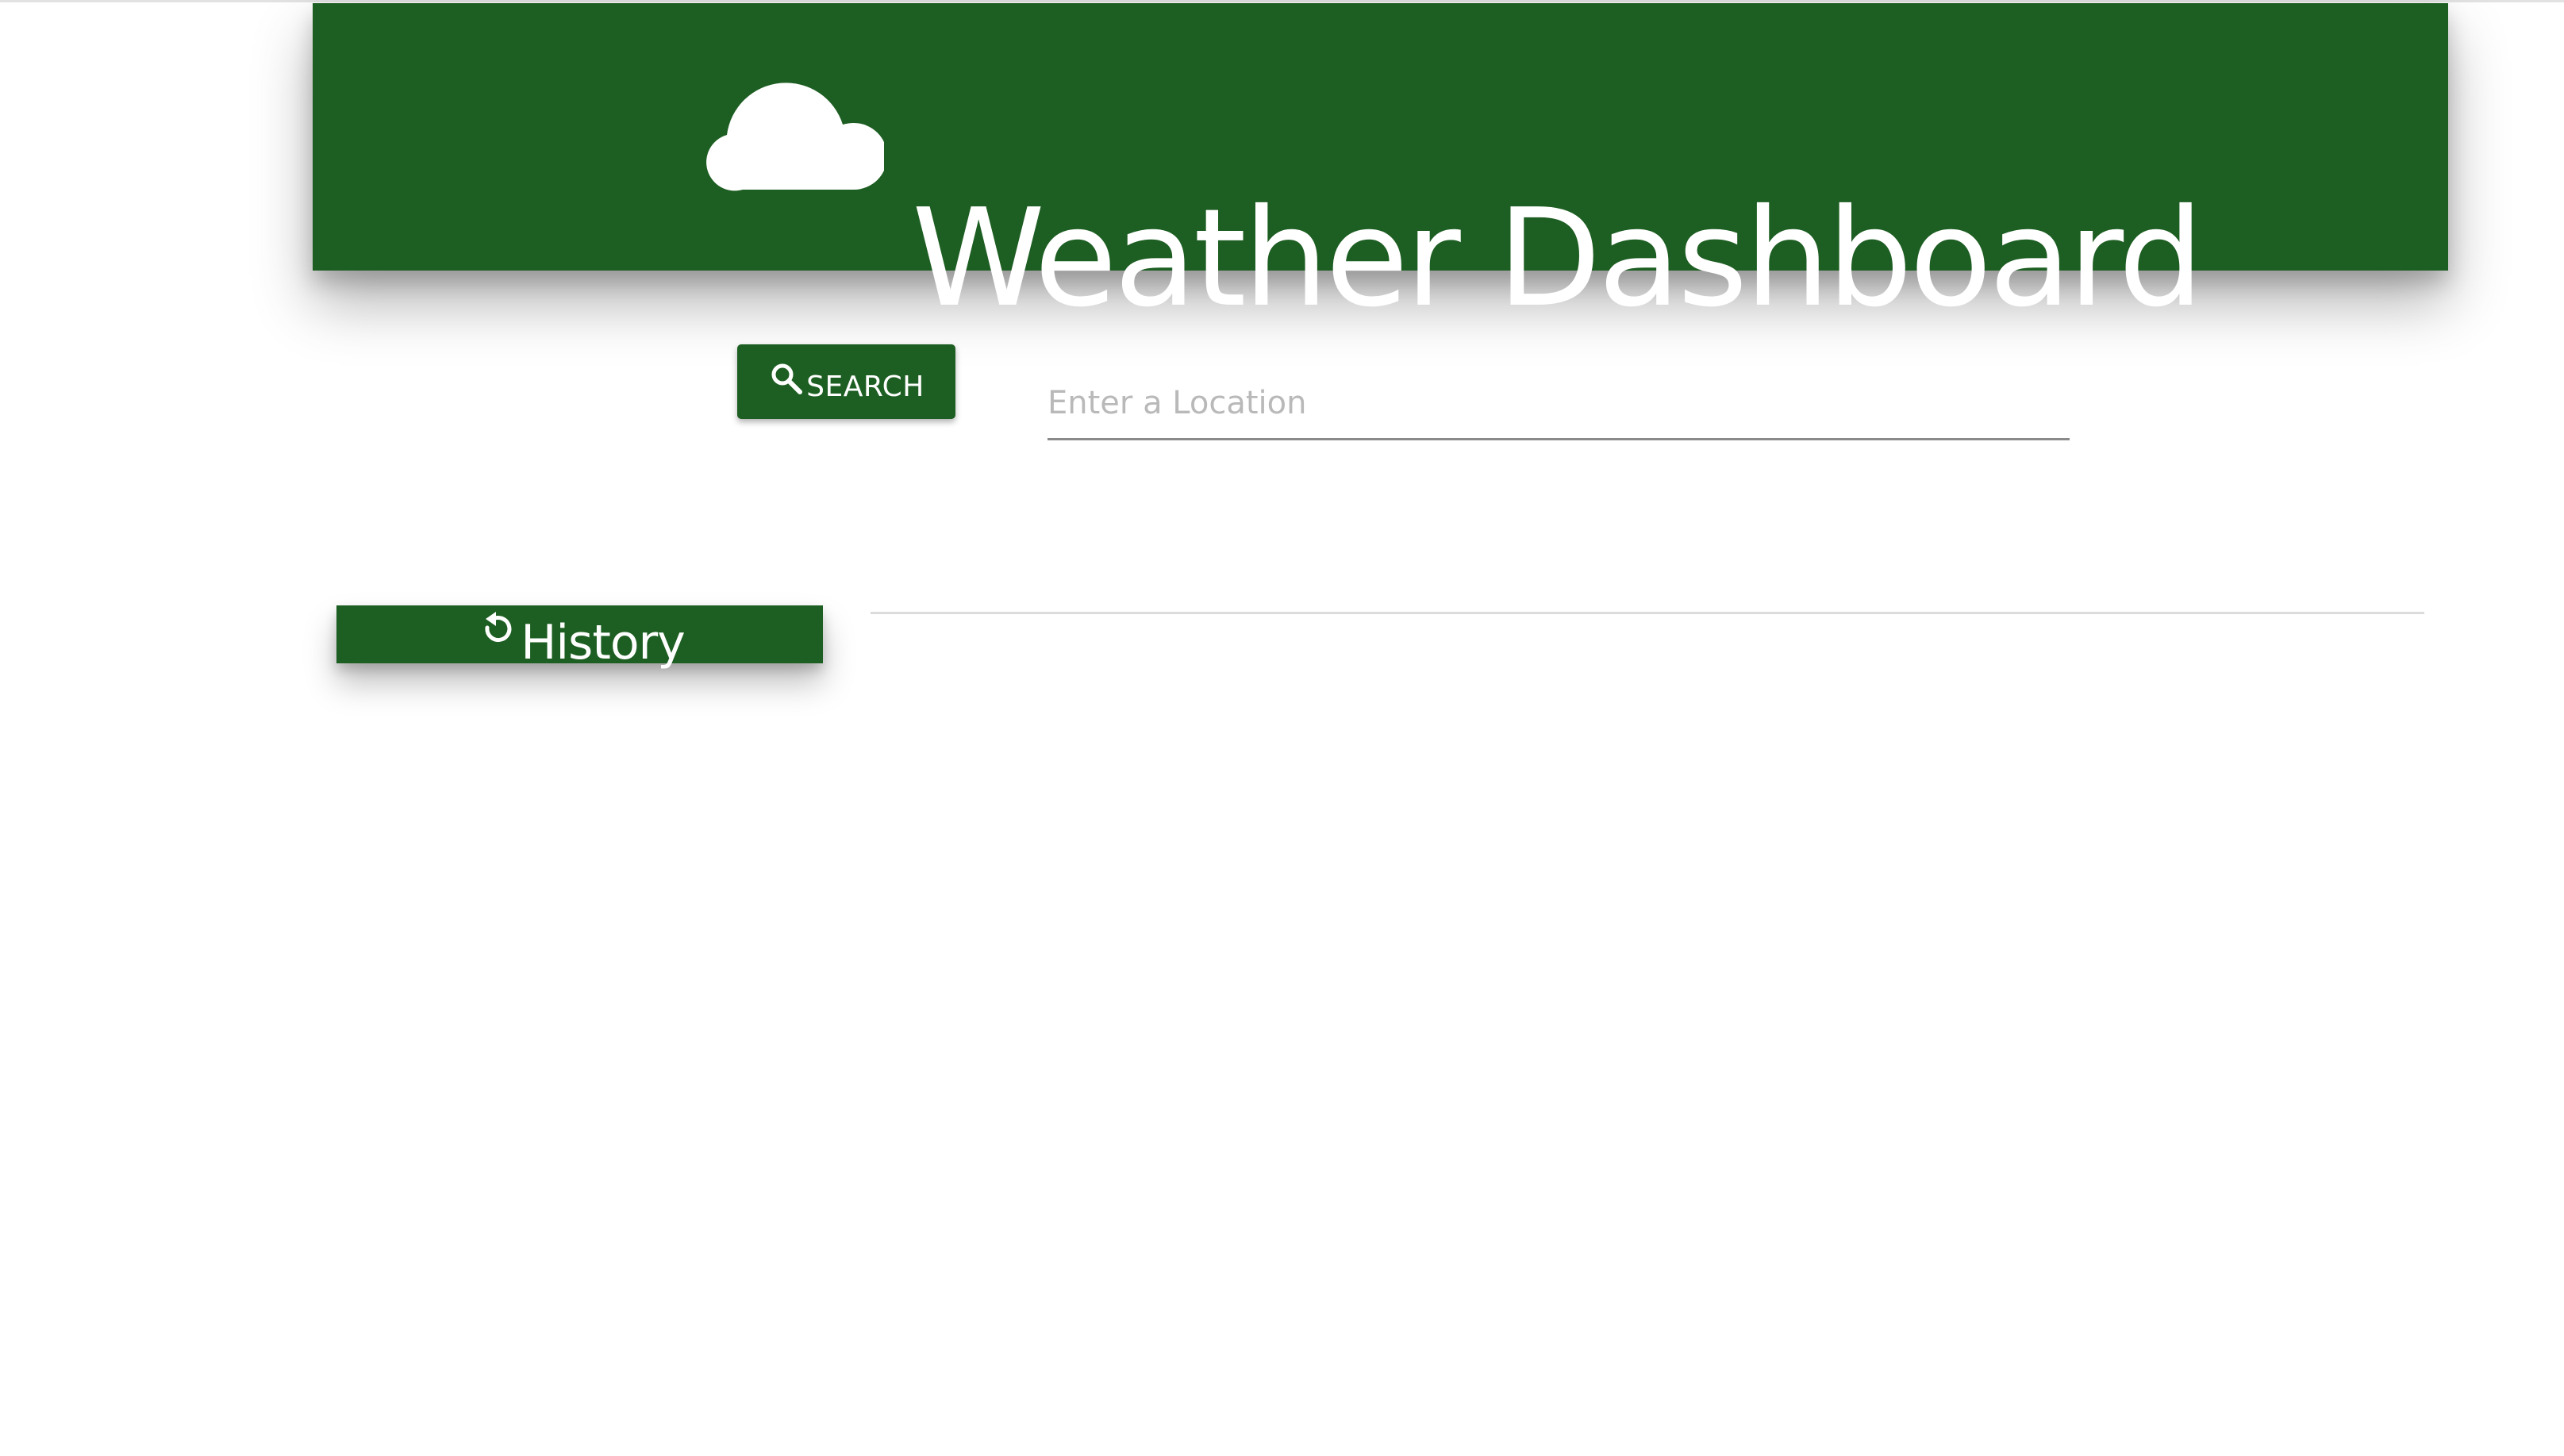  Describe the element at coordinates (865, 386) in the screenshot. I see `search-button-label: SEARCH` at that location.